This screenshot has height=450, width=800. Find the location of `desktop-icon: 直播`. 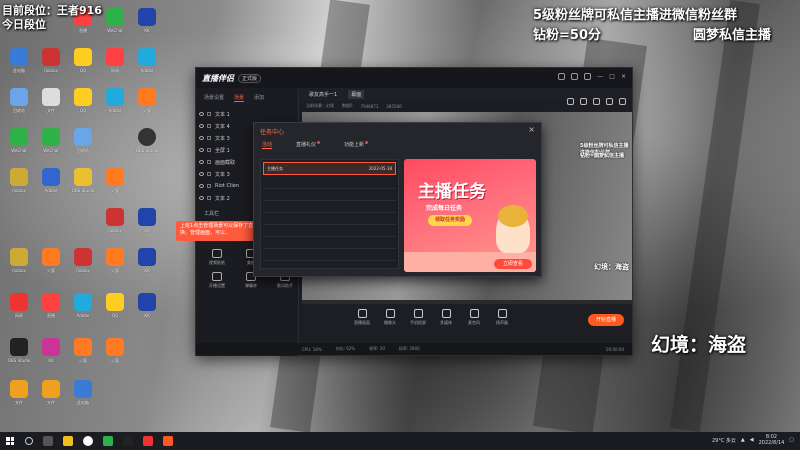

desktop-icon: 直播 is located at coordinates (51, 312).